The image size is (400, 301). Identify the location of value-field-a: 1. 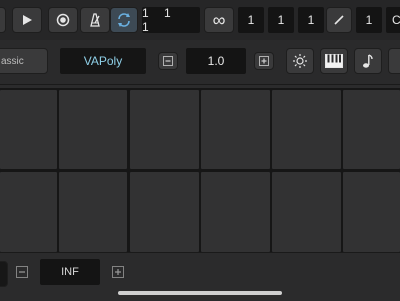
(251, 20).